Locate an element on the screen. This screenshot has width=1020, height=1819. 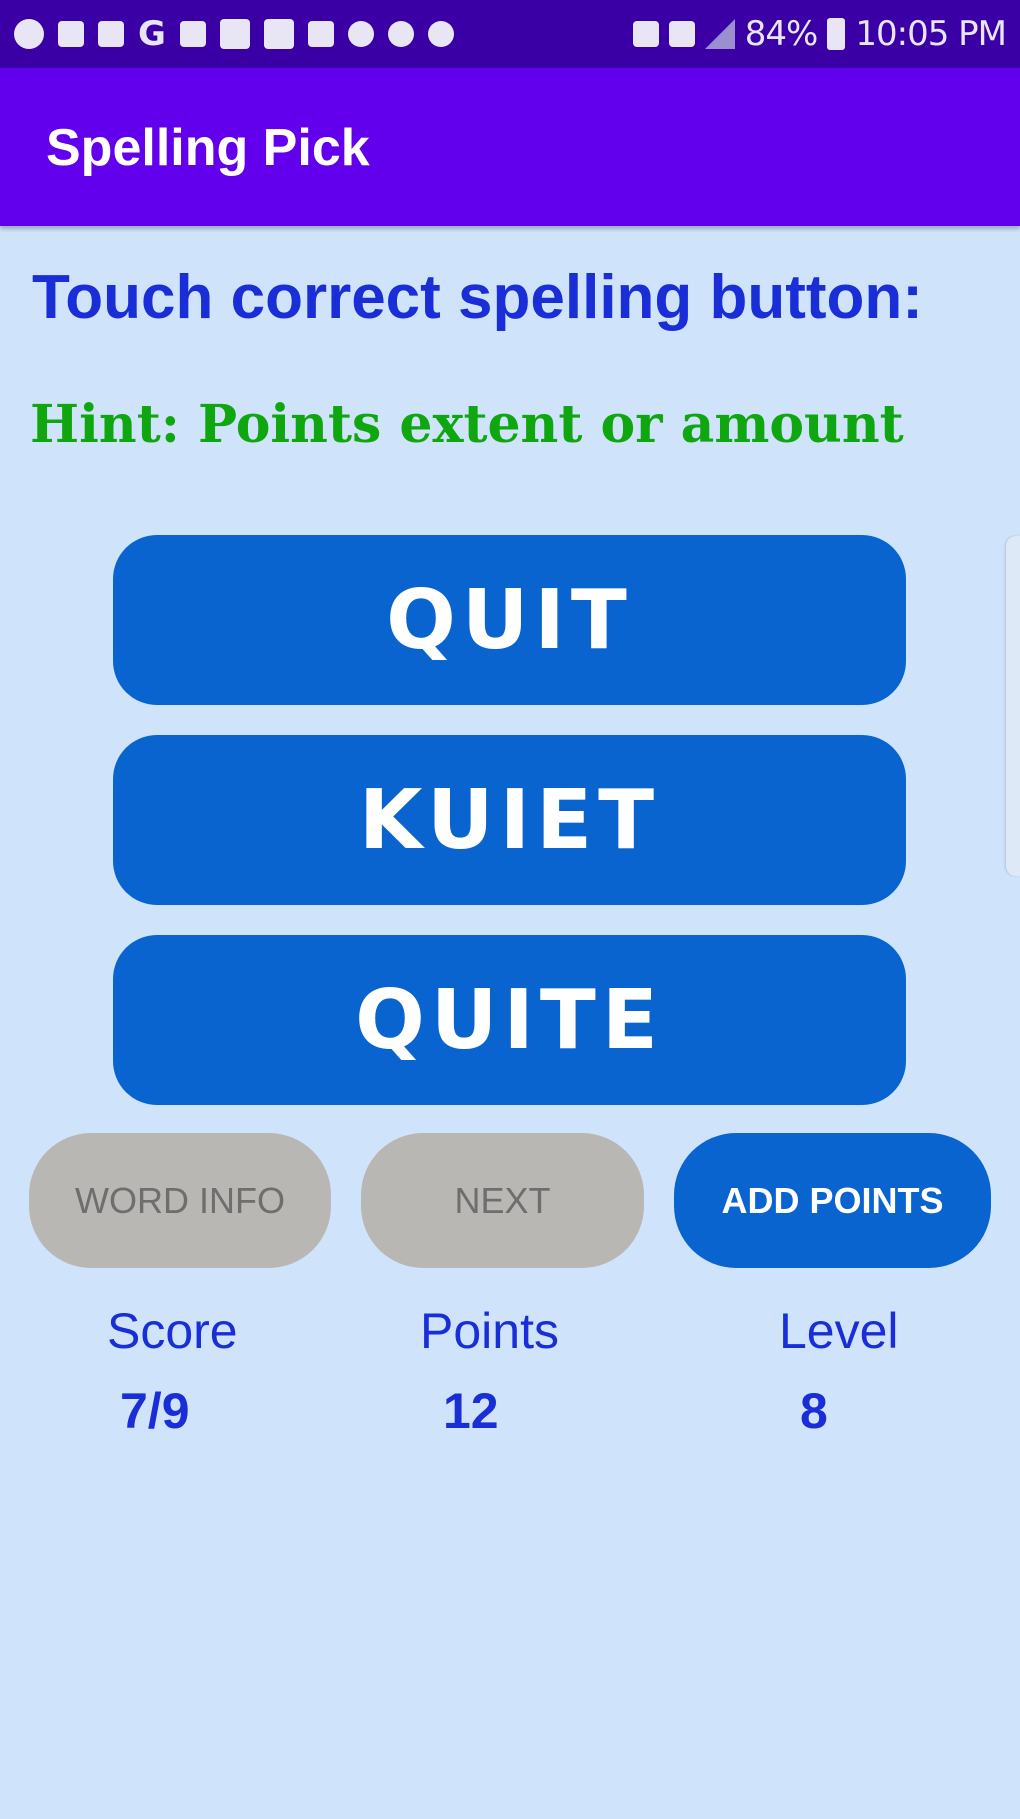
app-title: Spelling Pick is located at coordinates (208, 148).